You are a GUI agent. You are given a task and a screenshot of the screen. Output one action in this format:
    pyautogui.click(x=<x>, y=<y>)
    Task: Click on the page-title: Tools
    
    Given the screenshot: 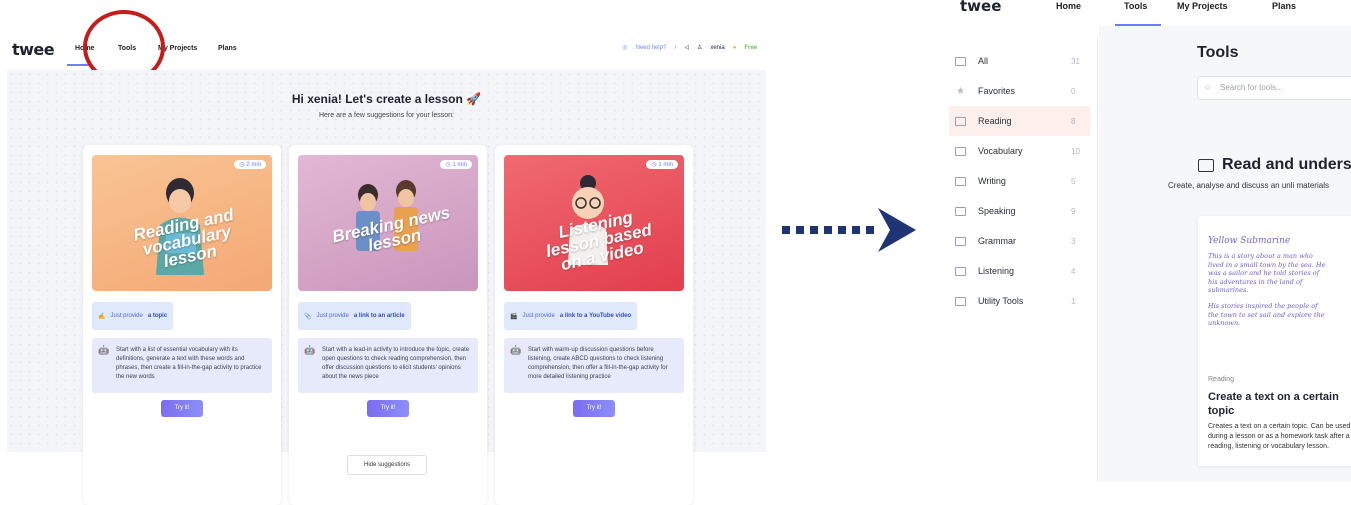 What is the action you would take?
    pyautogui.click(x=1218, y=52)
    